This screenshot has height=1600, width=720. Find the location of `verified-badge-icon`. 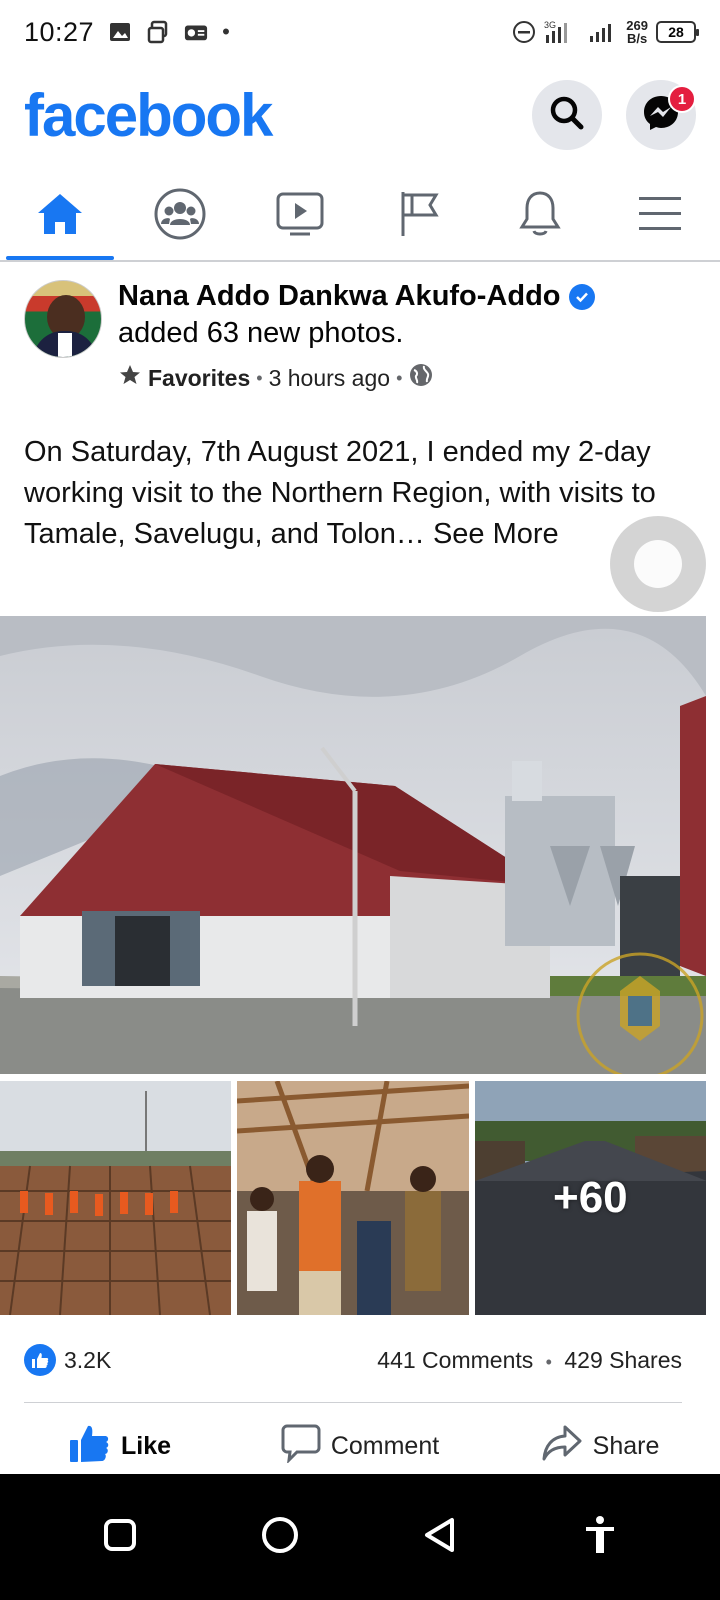

verified-badge-icon is located at coordinates (581, 296).